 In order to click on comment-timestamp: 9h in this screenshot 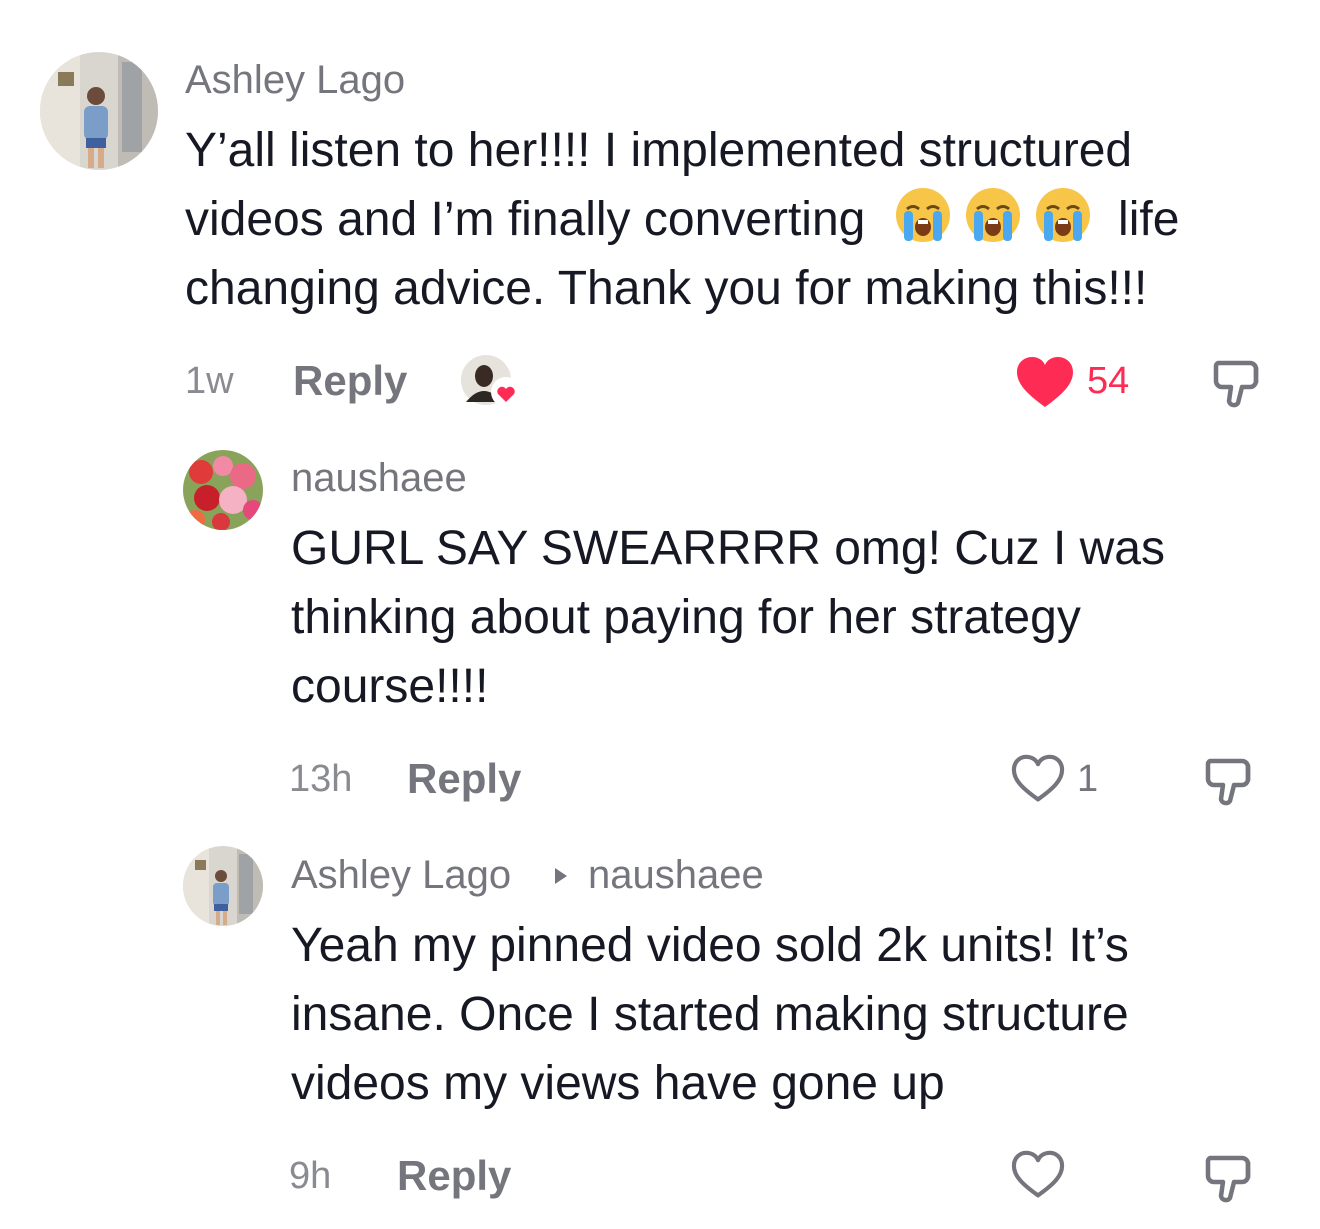, I will do `click(310, 1176)`.